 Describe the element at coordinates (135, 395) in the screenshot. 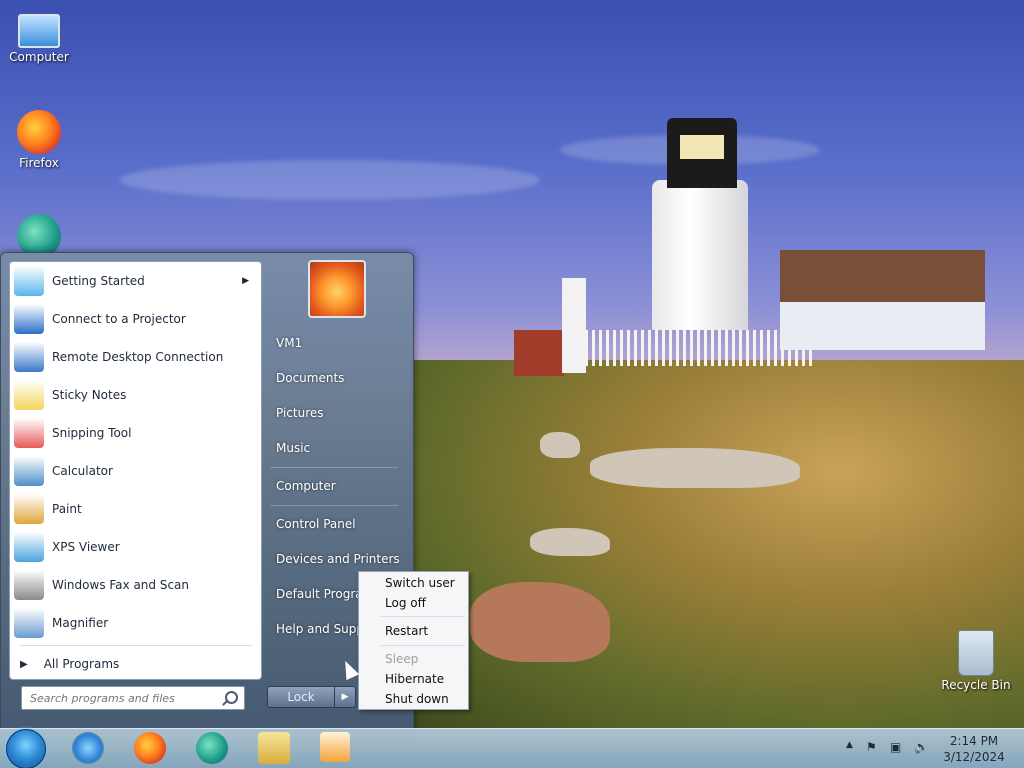

I see `program-item: Sticky Notes` at that location.